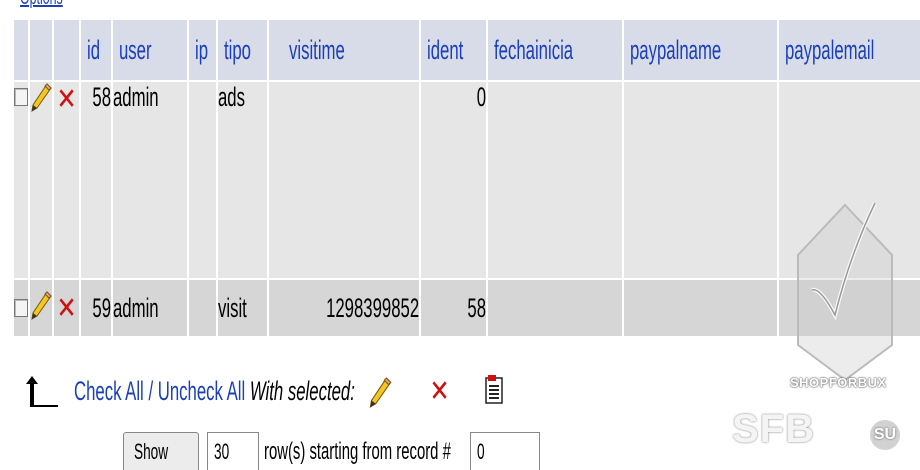 The width and height of the screenshot is (920, 470). I want to click on column-header-ip: ip, so click(202, 50).